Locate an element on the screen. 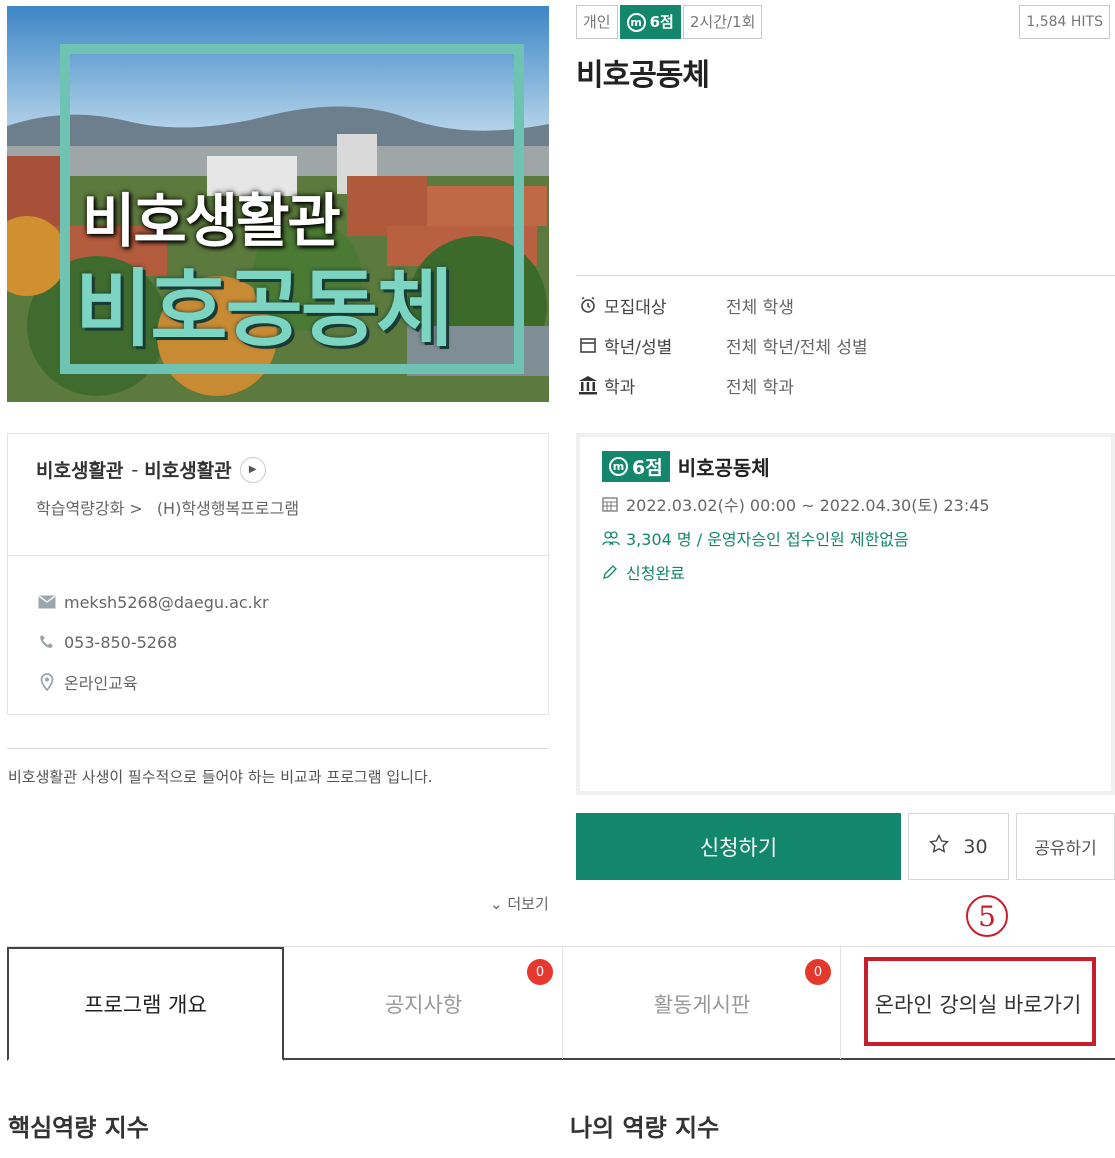 The width and height of the screenshot is (1115, 1158). calendar-icon is located at coordinates (588, 345).